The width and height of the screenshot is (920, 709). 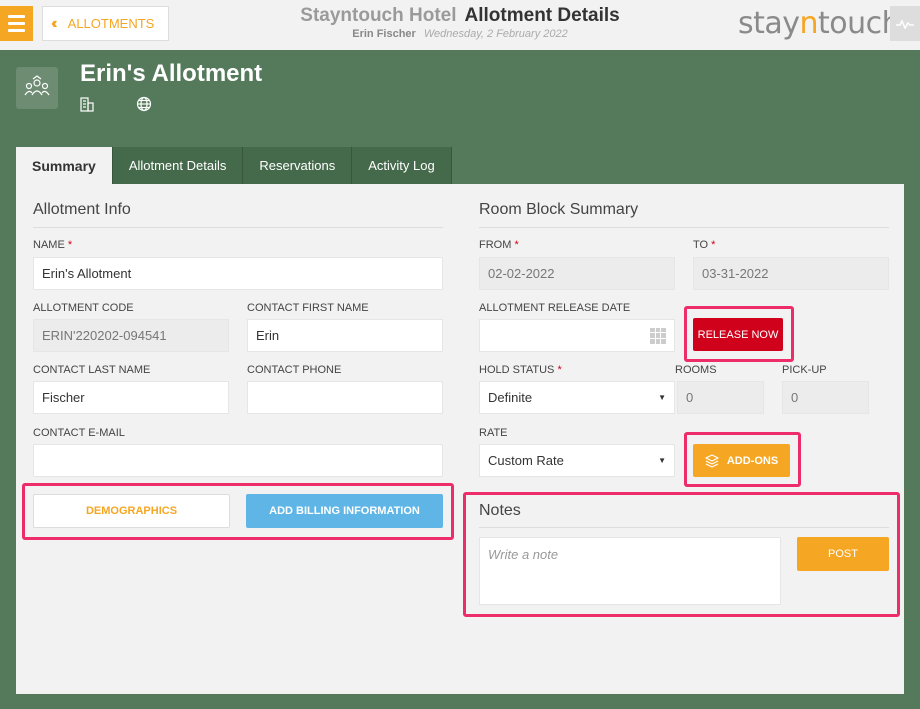 I want to click on allotment-info-title: Allotment Info, so click(x=82, y=209).